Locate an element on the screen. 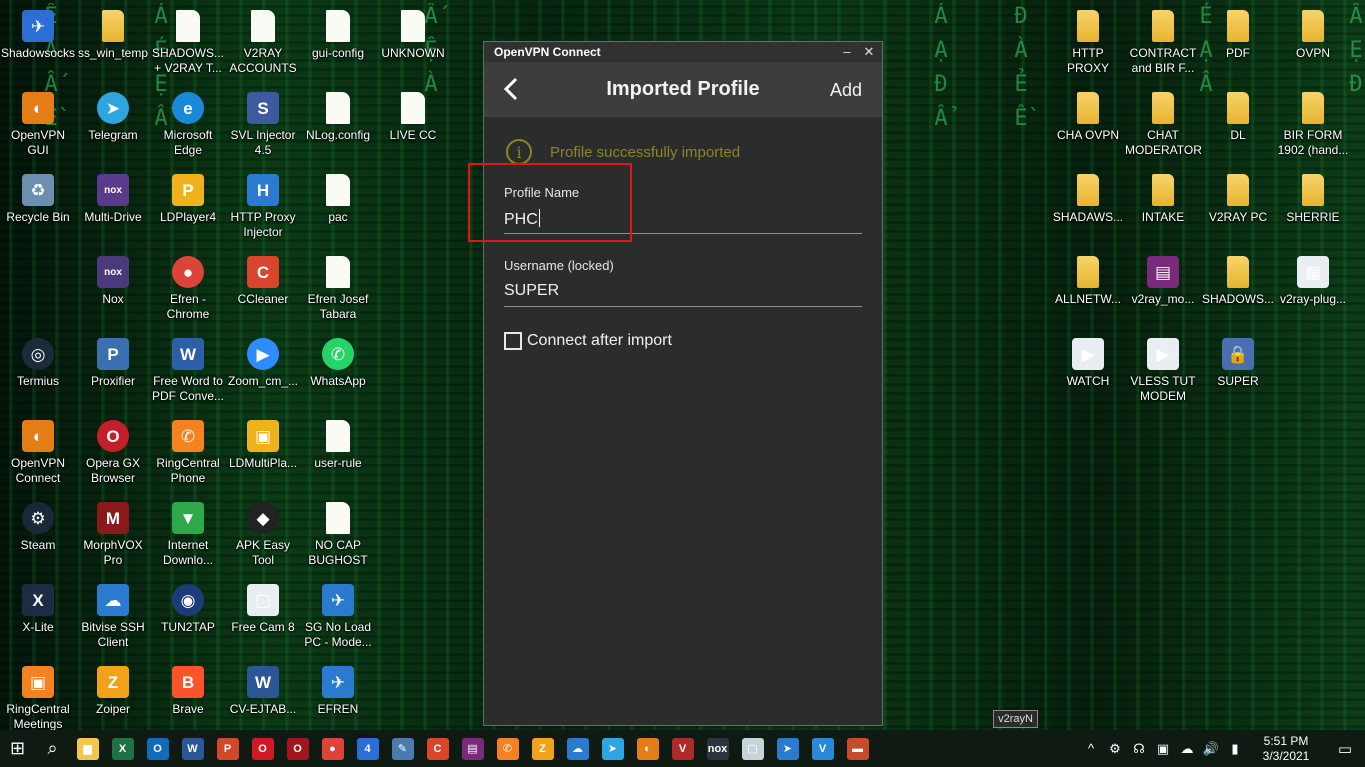  desktop-icon: ◉ TUN2TAP is located at coordinates (188, 618).